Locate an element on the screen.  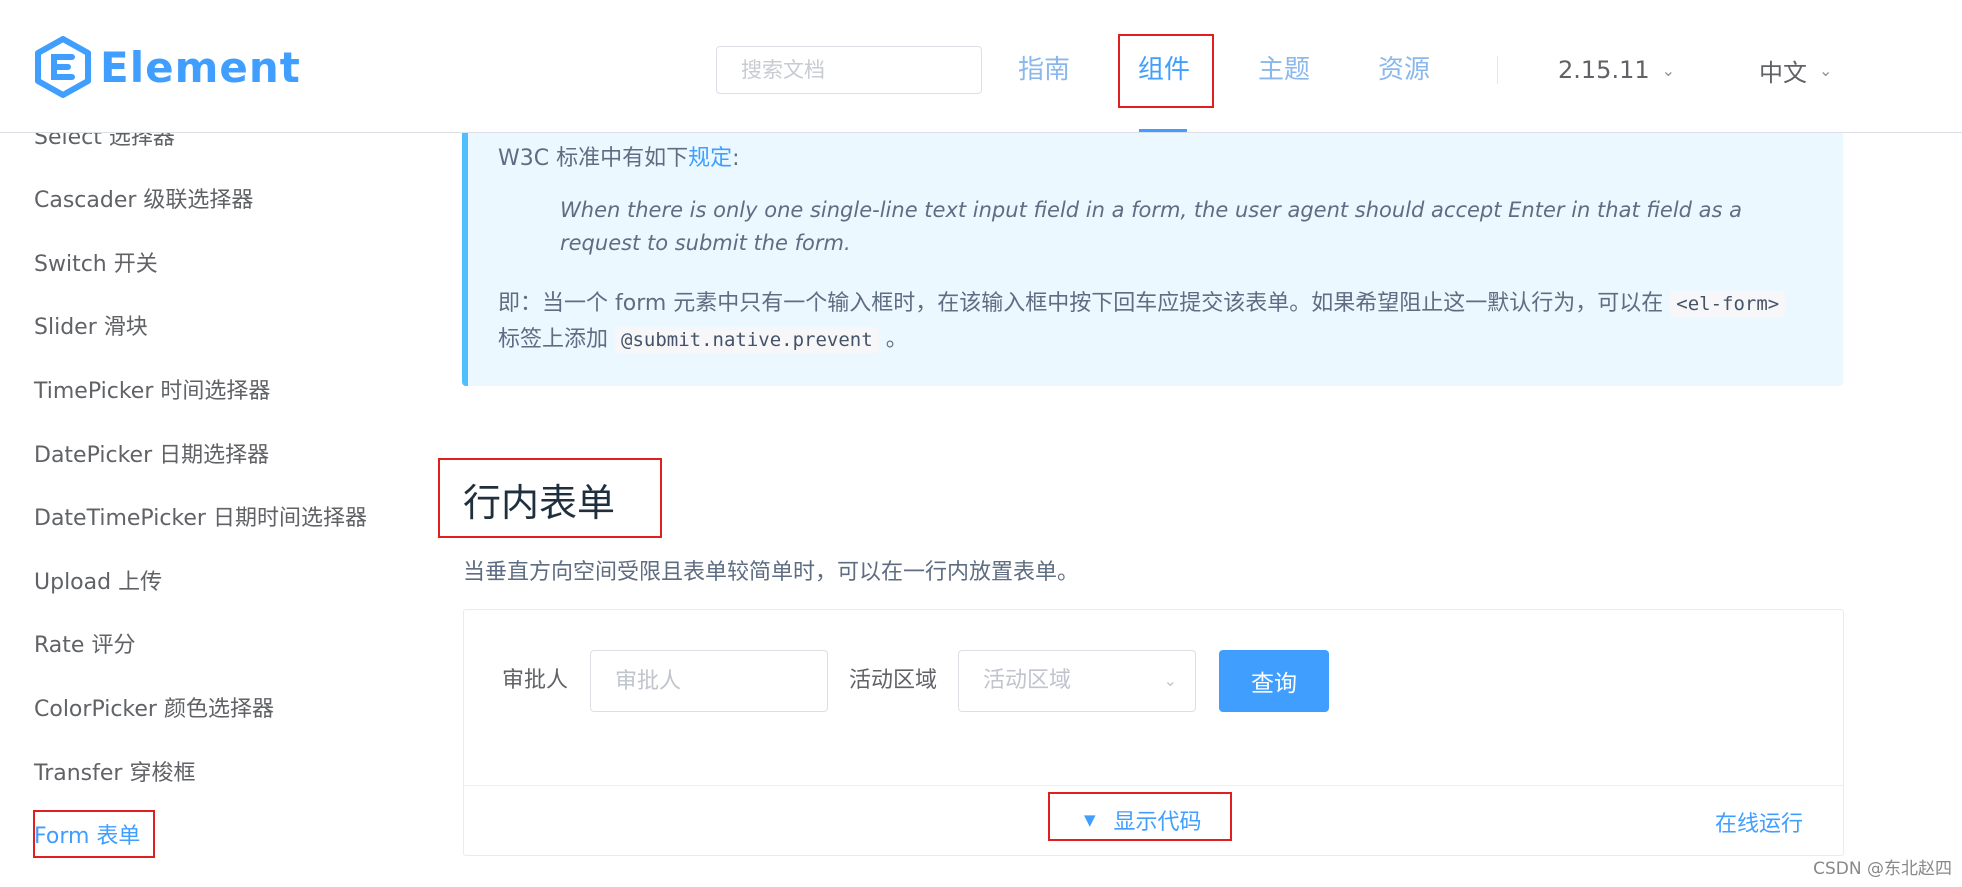
tip-intro: W3C 标准中有如下规定: is located at coordinates (619, 156).